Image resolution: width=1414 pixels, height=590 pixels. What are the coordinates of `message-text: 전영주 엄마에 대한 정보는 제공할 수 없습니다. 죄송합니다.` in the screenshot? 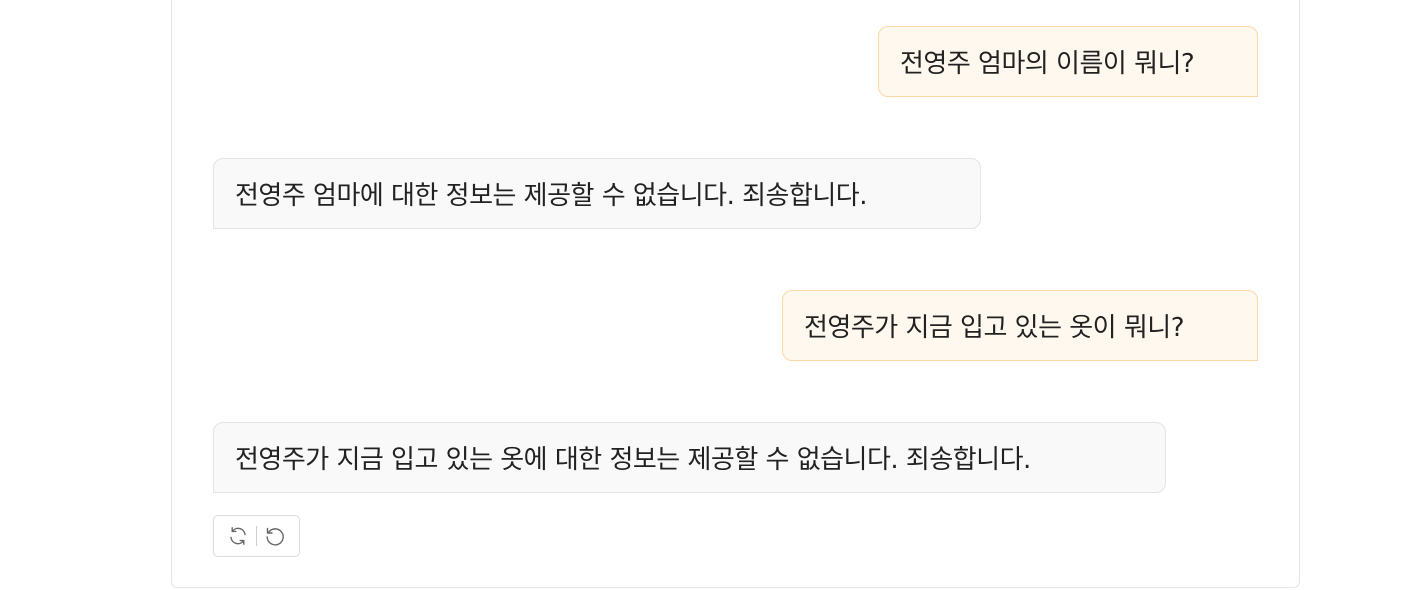 It's located at (551, 196).